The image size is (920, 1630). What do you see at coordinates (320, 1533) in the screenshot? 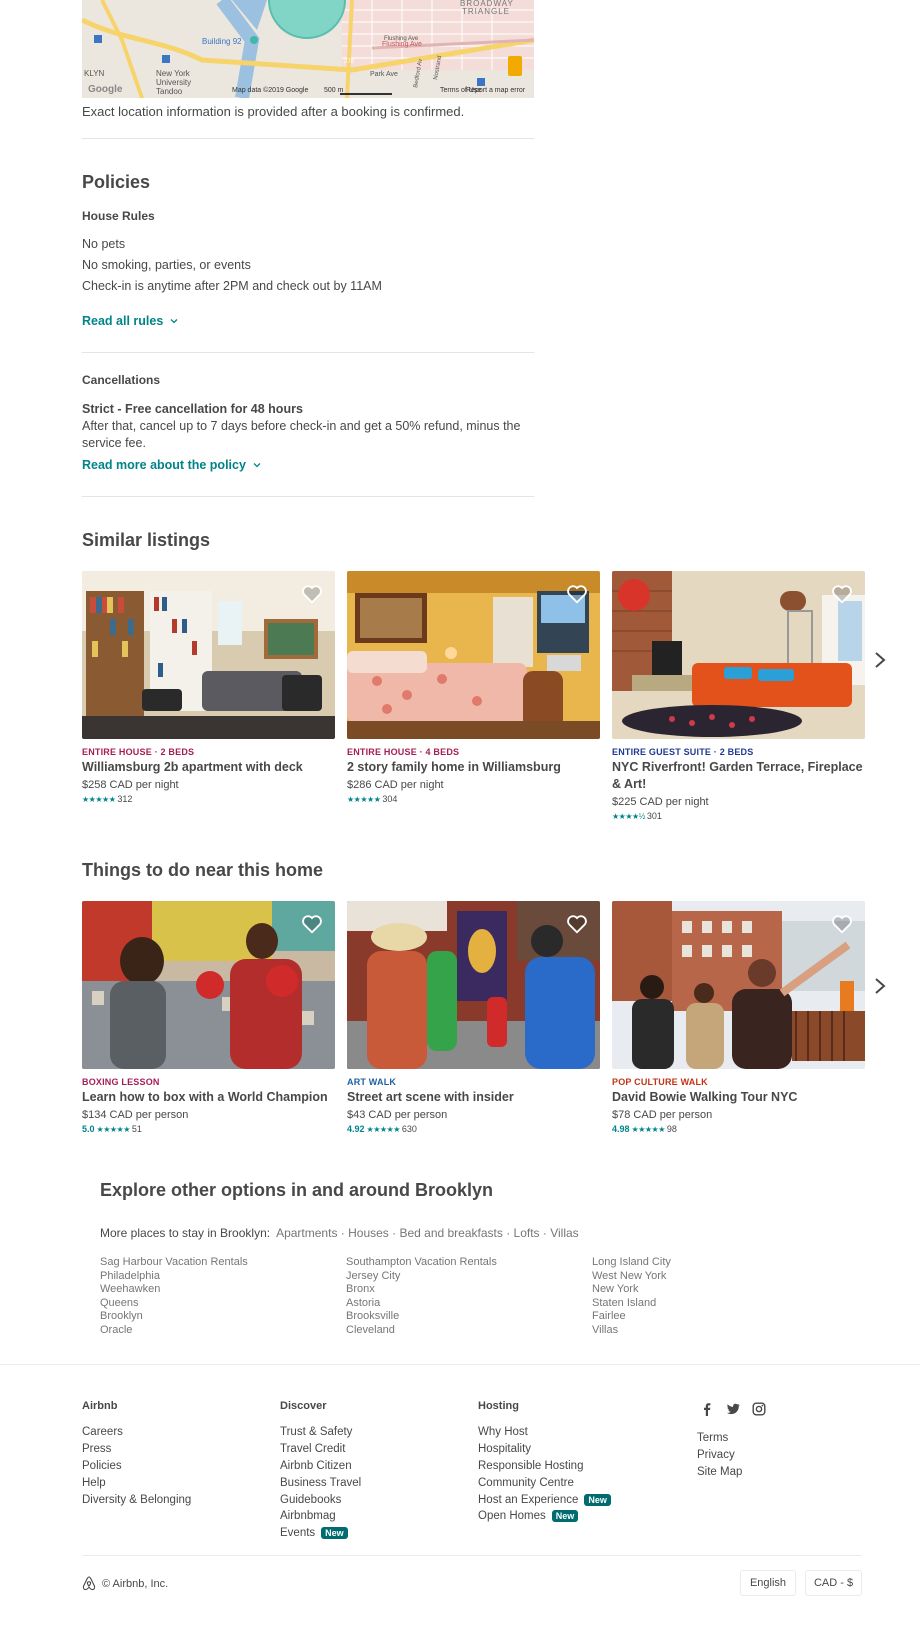
I see `footer-link: Events New` at bounding box center [320, 1533].